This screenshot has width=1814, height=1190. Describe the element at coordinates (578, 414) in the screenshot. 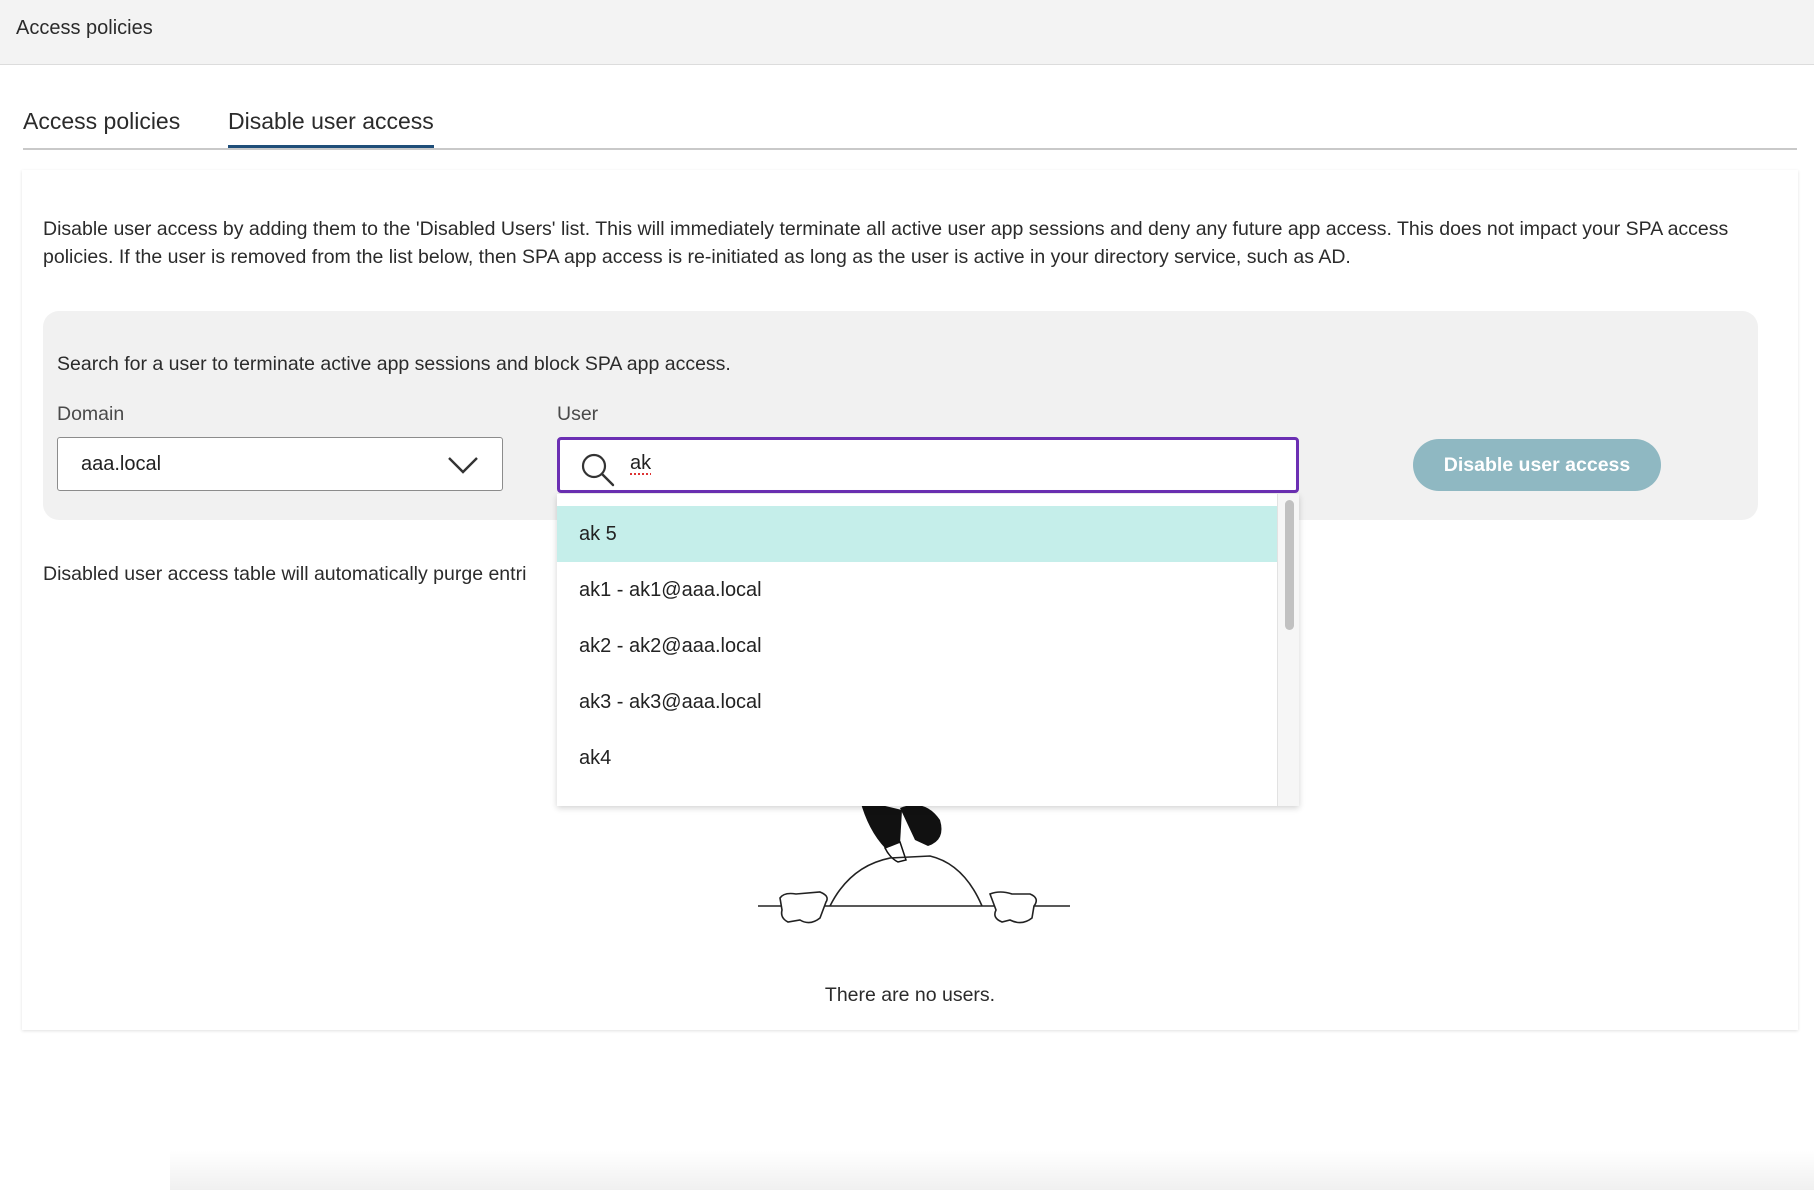

I see `user-label: User` at that location.